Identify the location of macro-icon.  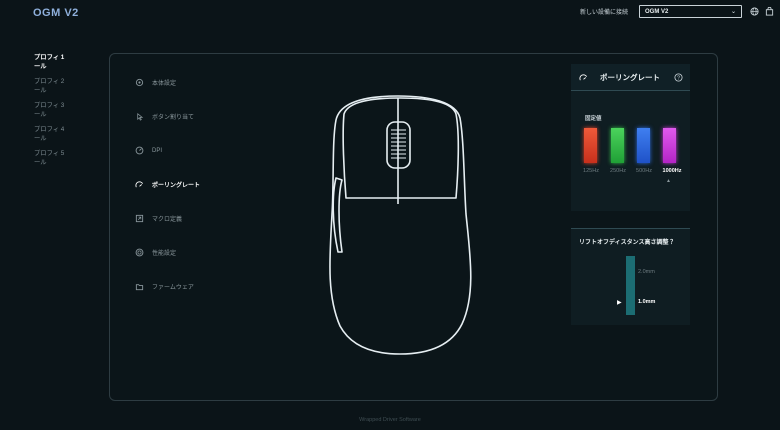
(139, 218).